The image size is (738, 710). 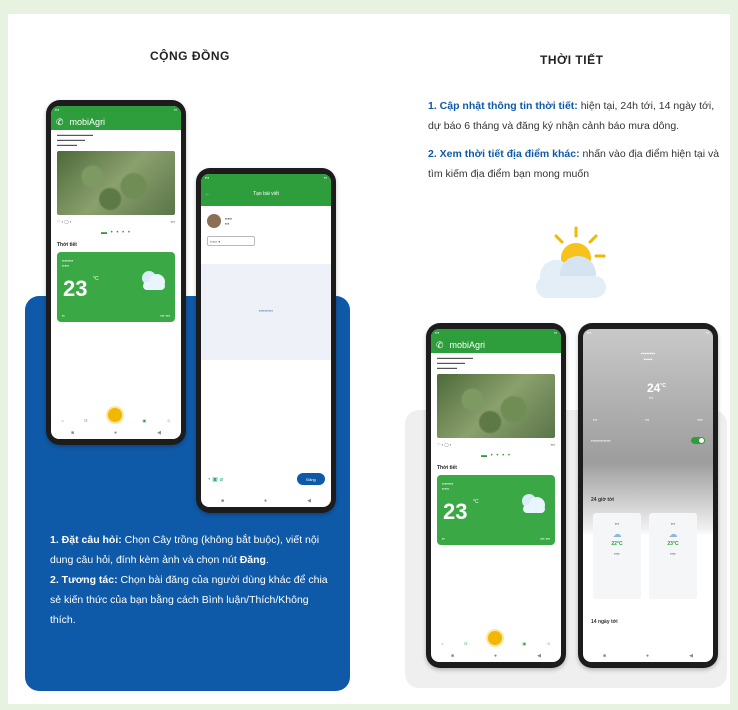 What do you see at coordinates (214, 221) in the screenshot?
I see `avatar` at bounding box center [214, 221].